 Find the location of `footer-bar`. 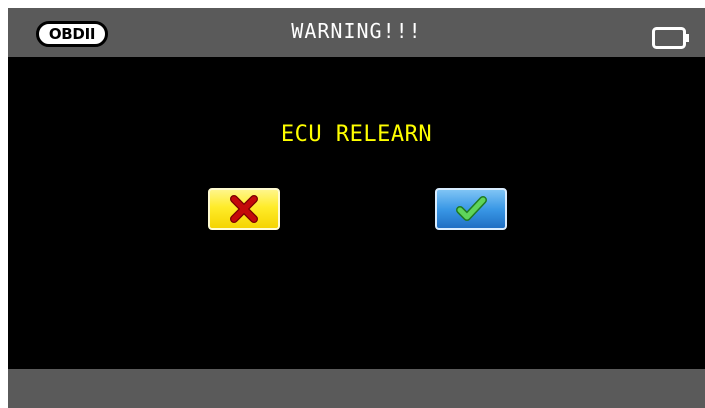

footer-bar is located at coordinates (356, 388).